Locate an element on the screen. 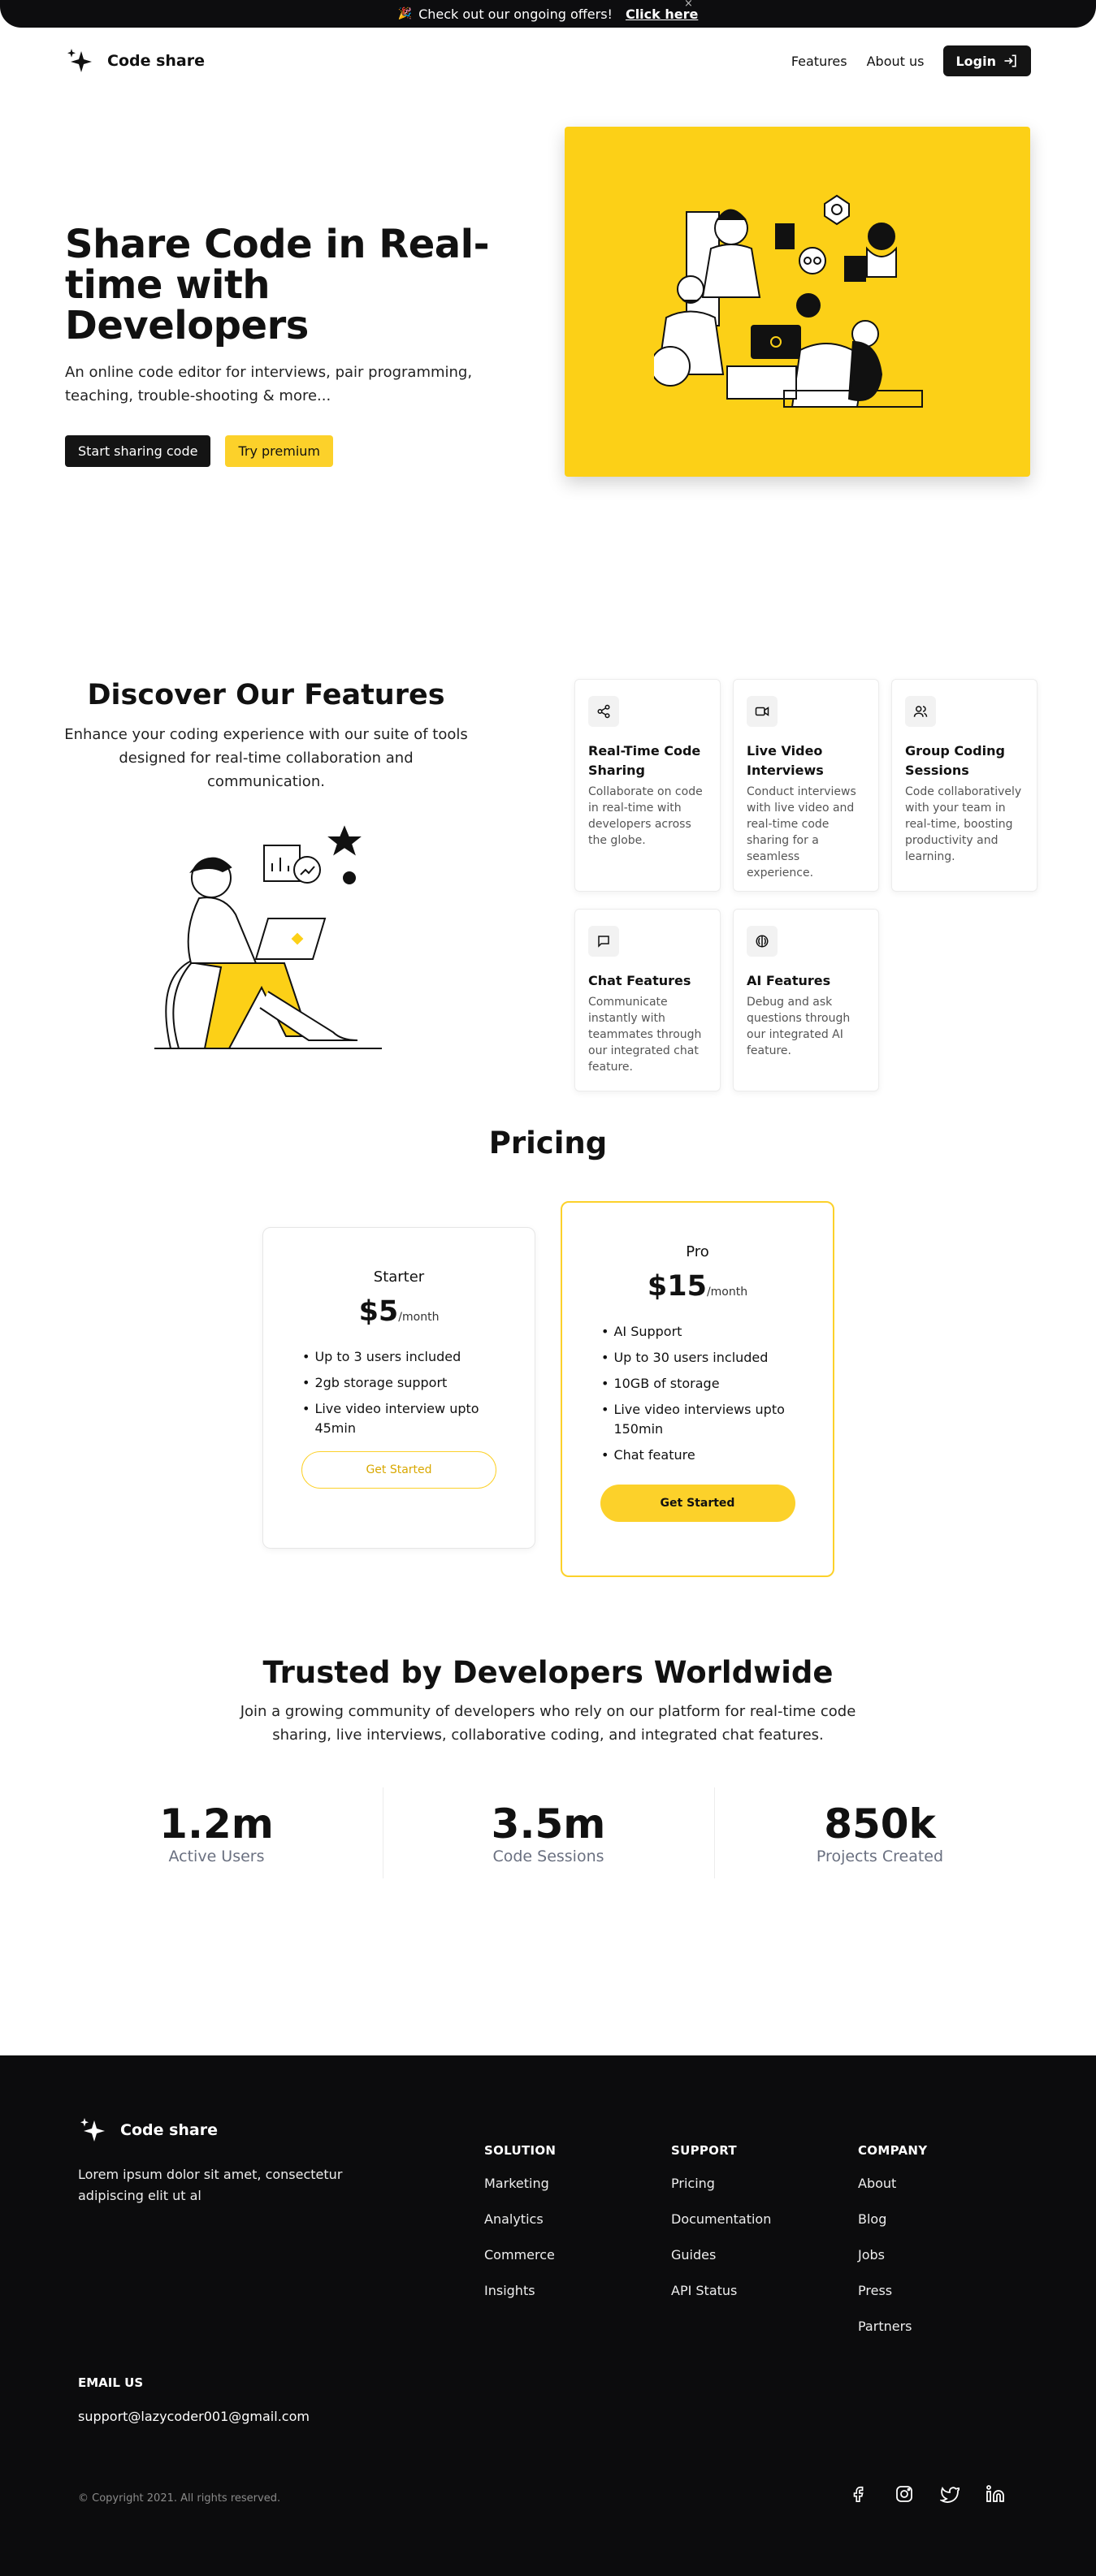 The height and width of the screenshot is (2576, 1096). close-icon: × is located at coordinates (688, 5).